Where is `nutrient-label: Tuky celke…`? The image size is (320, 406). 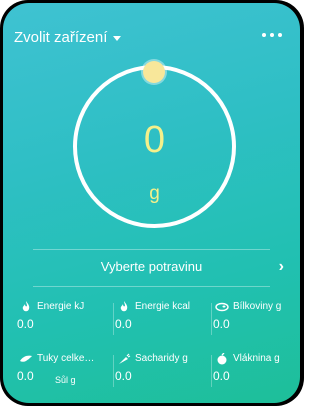
nutrient-label: Tuky celke… is located at coordinates (66, 358).